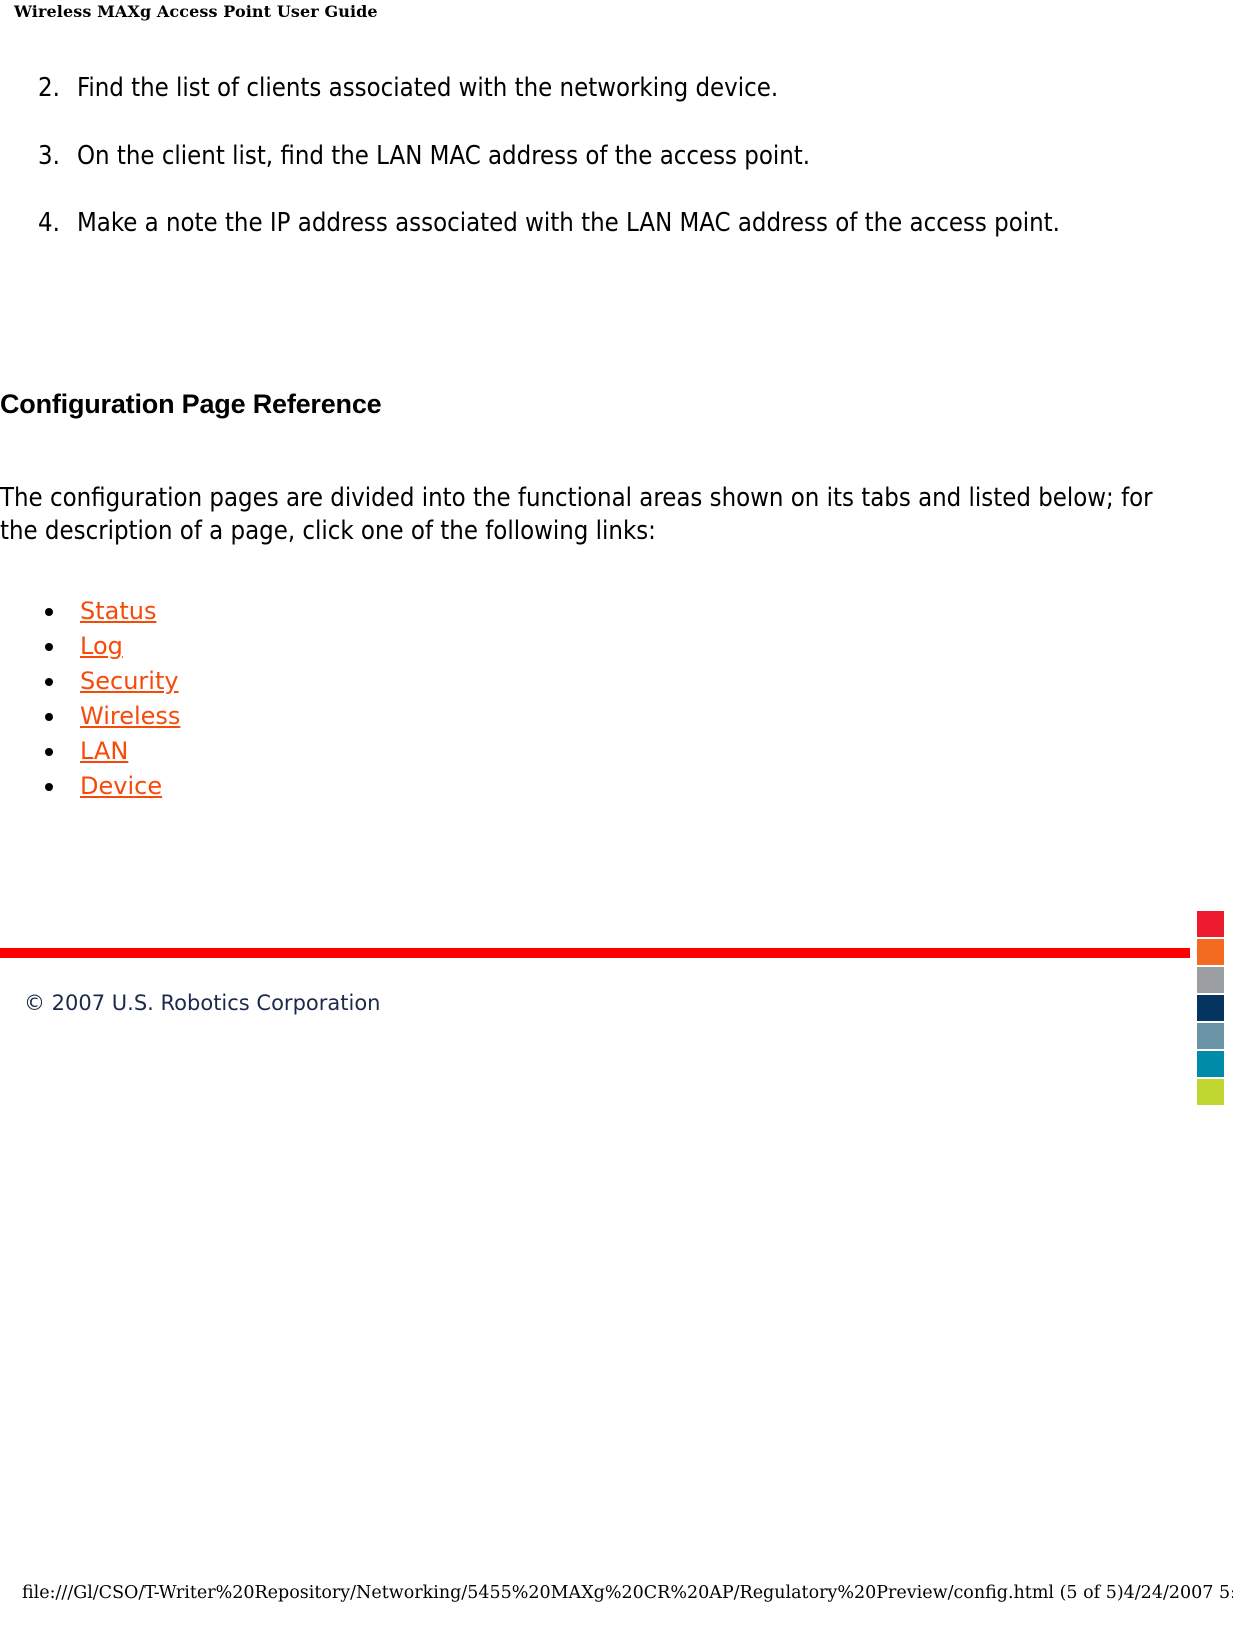  Describe the element at coordinates (118, 611) in the screenshot. I see `link-status: Status` at that location.